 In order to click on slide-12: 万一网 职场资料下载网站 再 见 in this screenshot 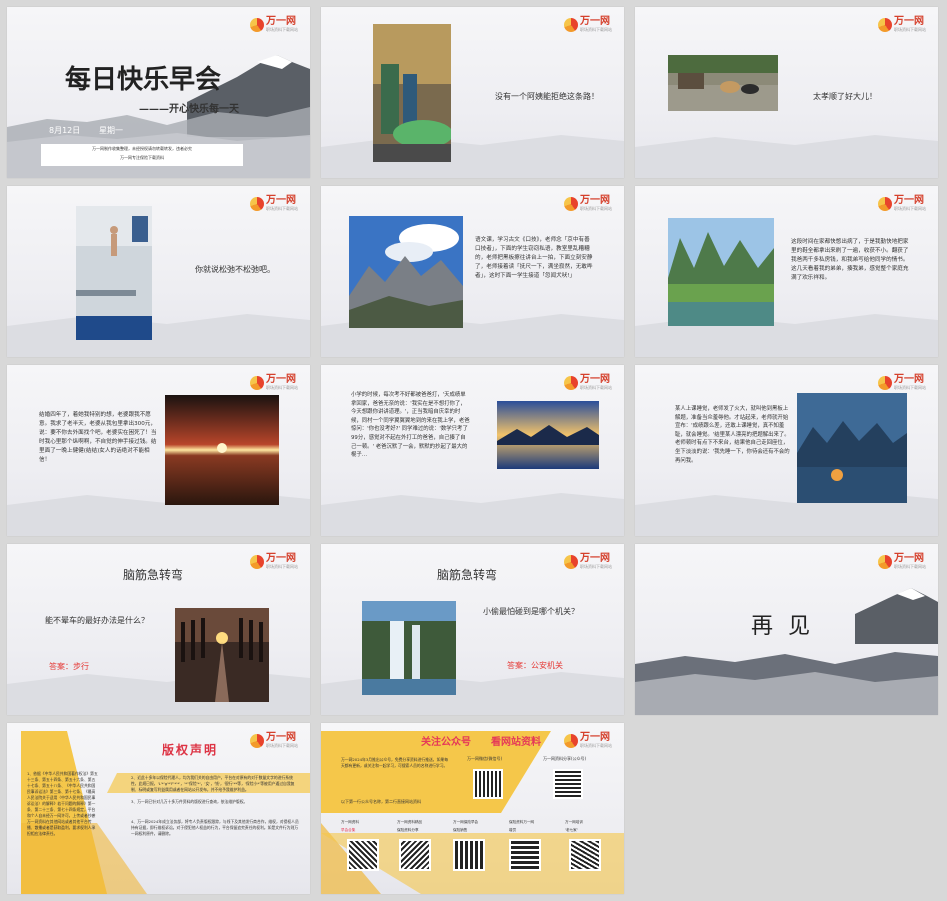, I will do `click(786, 629)`.